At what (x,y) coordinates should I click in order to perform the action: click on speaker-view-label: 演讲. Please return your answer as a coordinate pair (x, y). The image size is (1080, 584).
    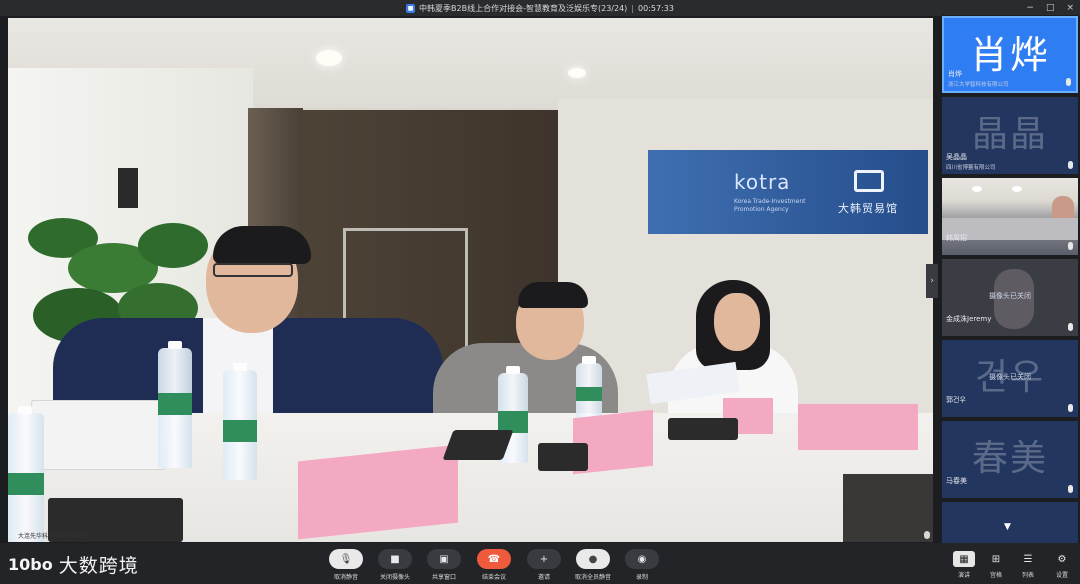
    Looking at the image, I should click on (963, 575).